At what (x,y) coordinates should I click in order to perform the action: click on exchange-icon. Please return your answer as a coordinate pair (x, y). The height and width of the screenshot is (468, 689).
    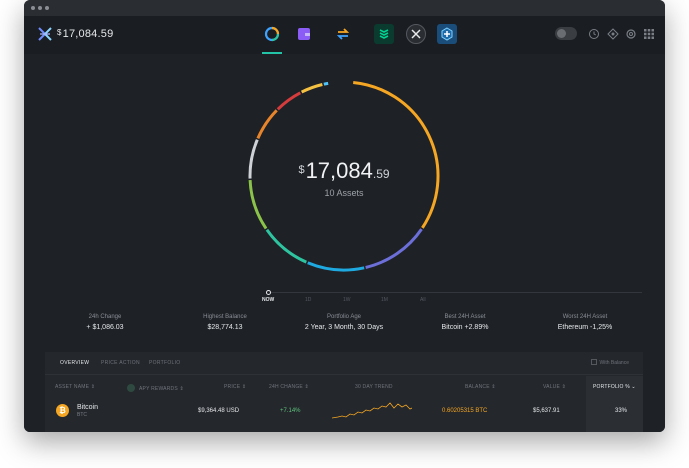
    Looking at the image, I should click on (343, 34).